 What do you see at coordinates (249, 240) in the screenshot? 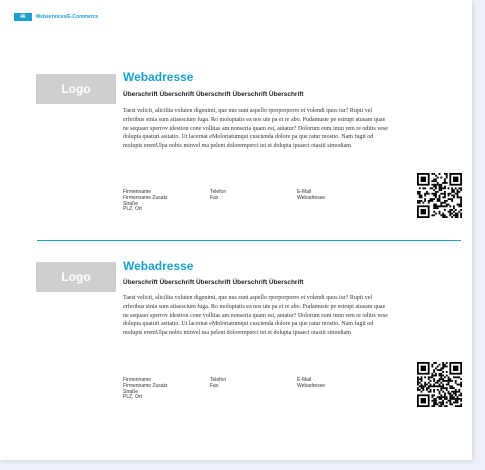
I see `divider` at bounding box center [249, 240].